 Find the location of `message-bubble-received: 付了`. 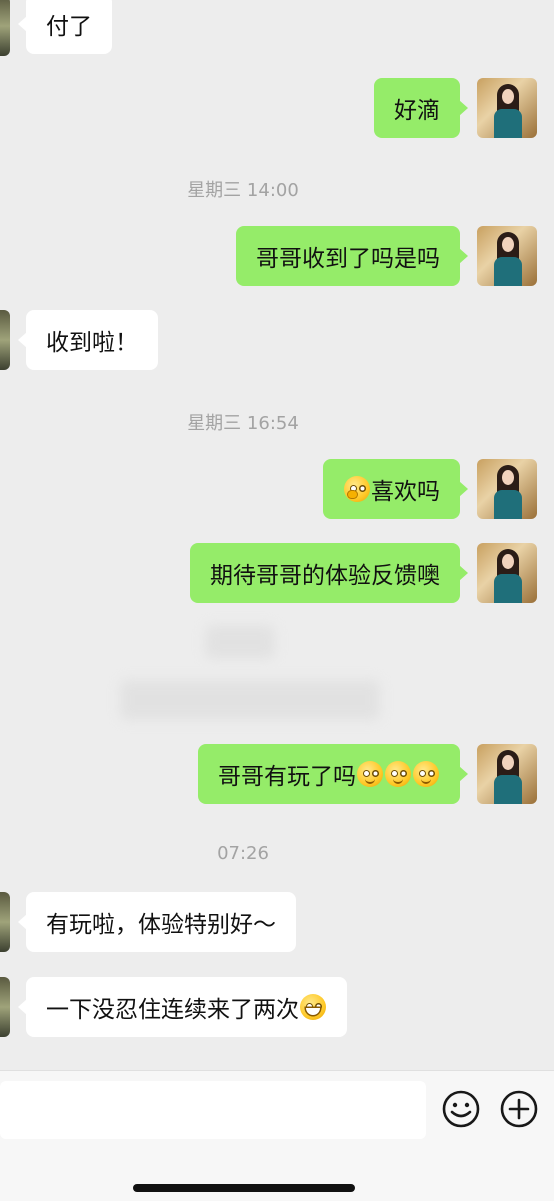

message-bubble-received: 付了 is located at coordinates (65, 27).